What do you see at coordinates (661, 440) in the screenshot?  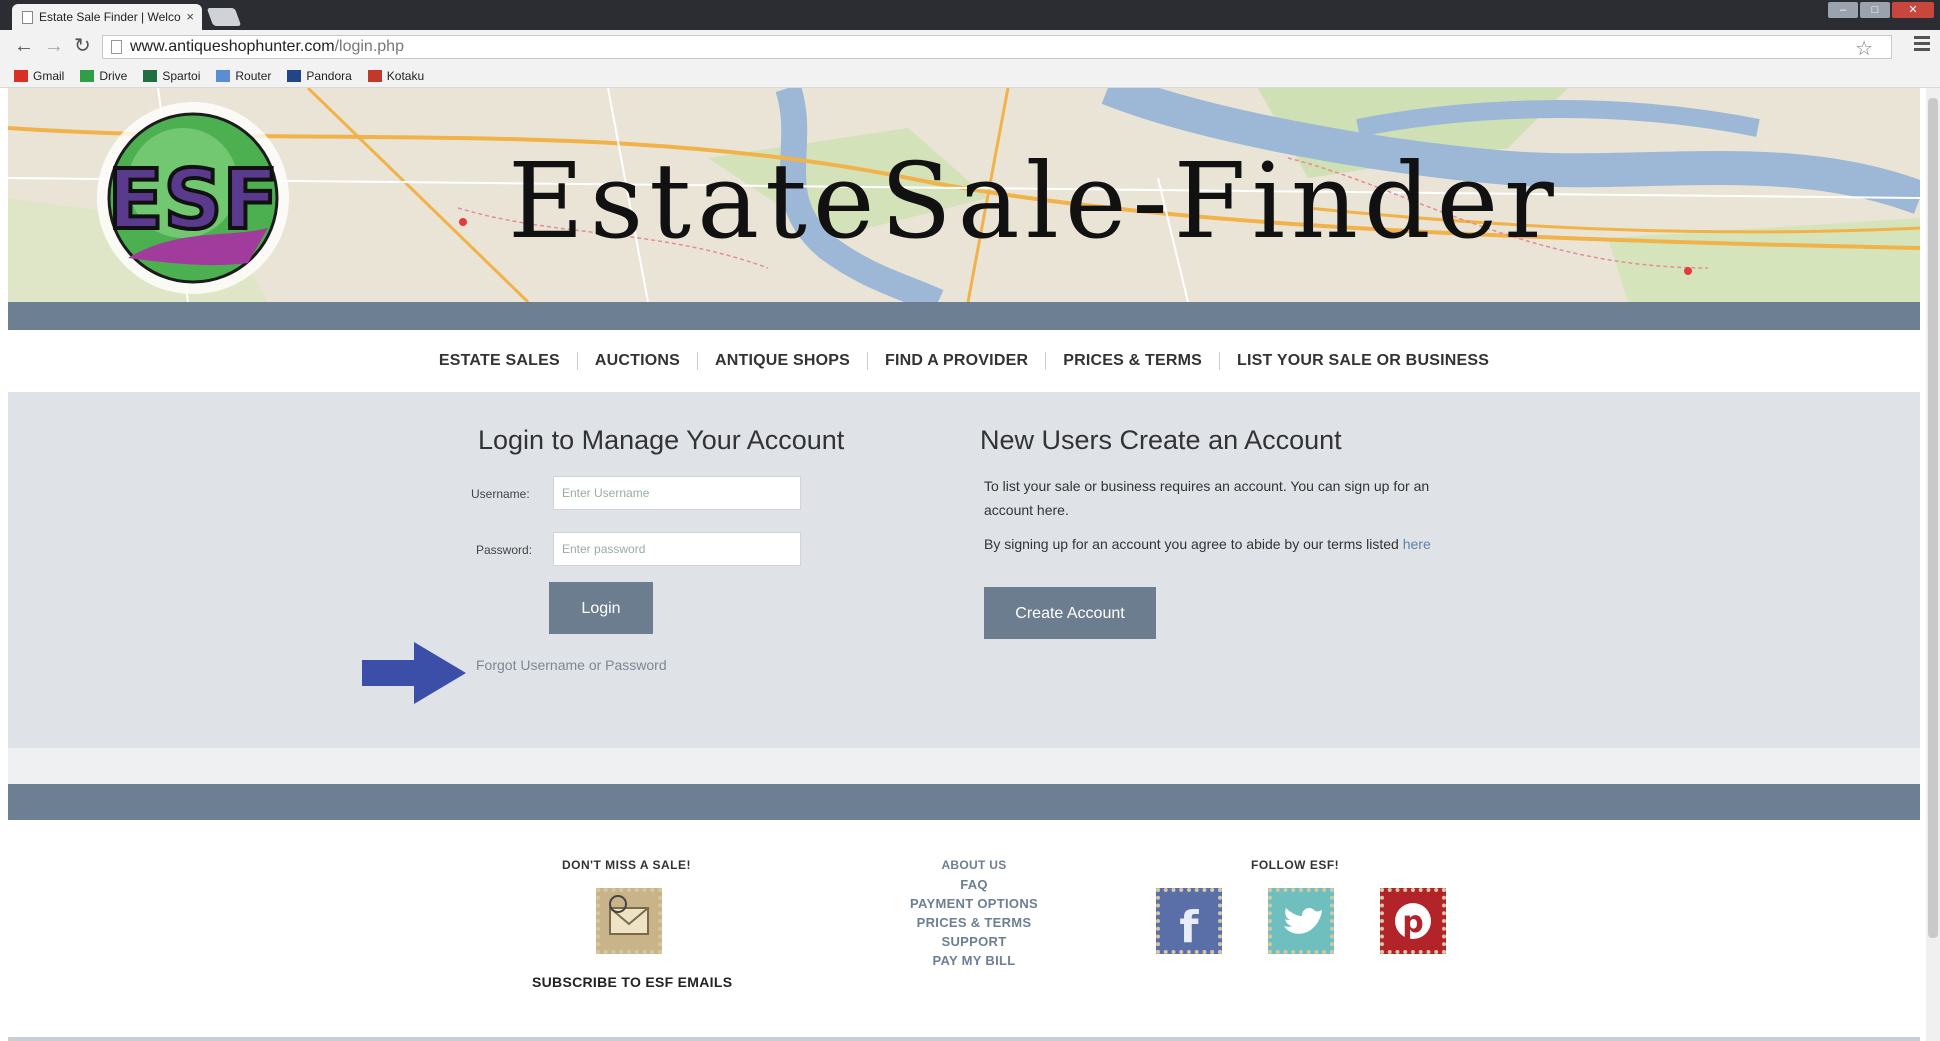 I see `login-heading: Login to Manage Your Account` at bounding box center [661, 440].